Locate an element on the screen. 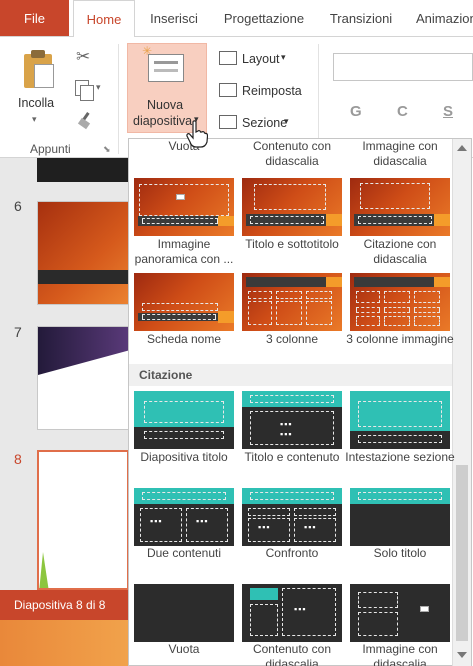 Image resolution: width=473 pixels, height=666 pixels. clipboard-group-label: Appunti is located at coordinates (50, 149).